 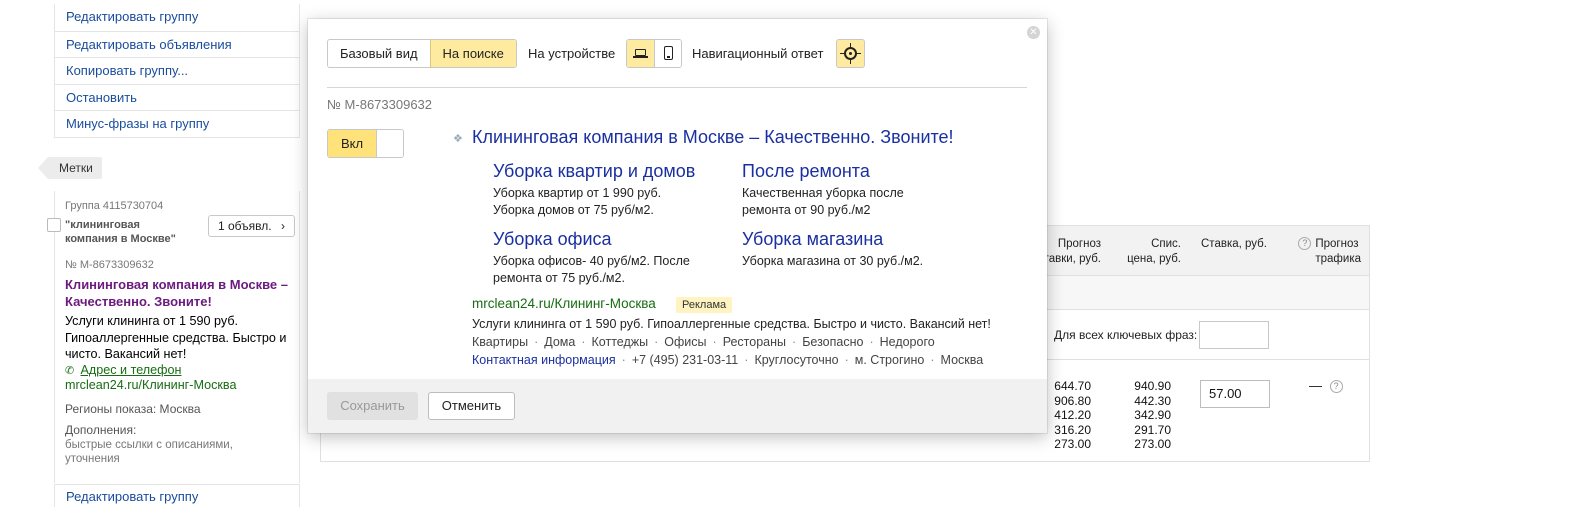 What do you see at coordinates (1072, 444) in the screenshot?
I see `forecast-cell: 273.00` at bounding box center [1072, 444].